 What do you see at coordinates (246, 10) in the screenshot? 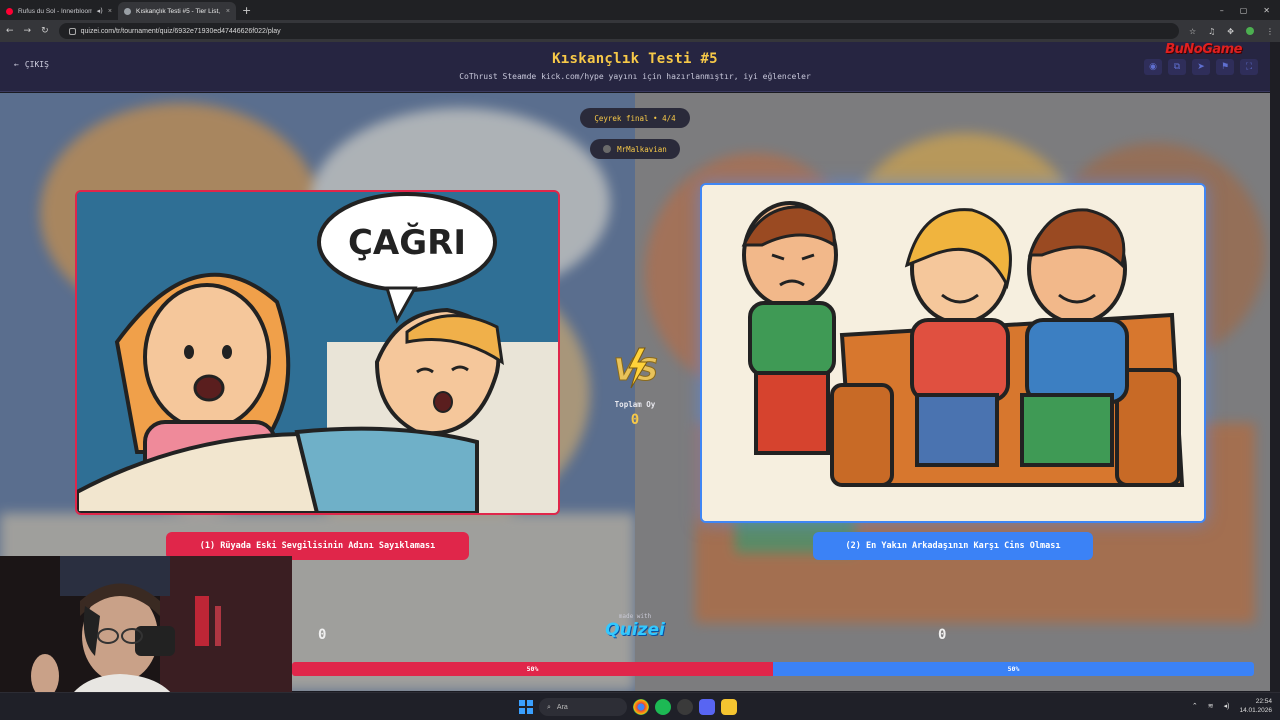
I see `plus-icon: +` at bounding box center [246, 10].